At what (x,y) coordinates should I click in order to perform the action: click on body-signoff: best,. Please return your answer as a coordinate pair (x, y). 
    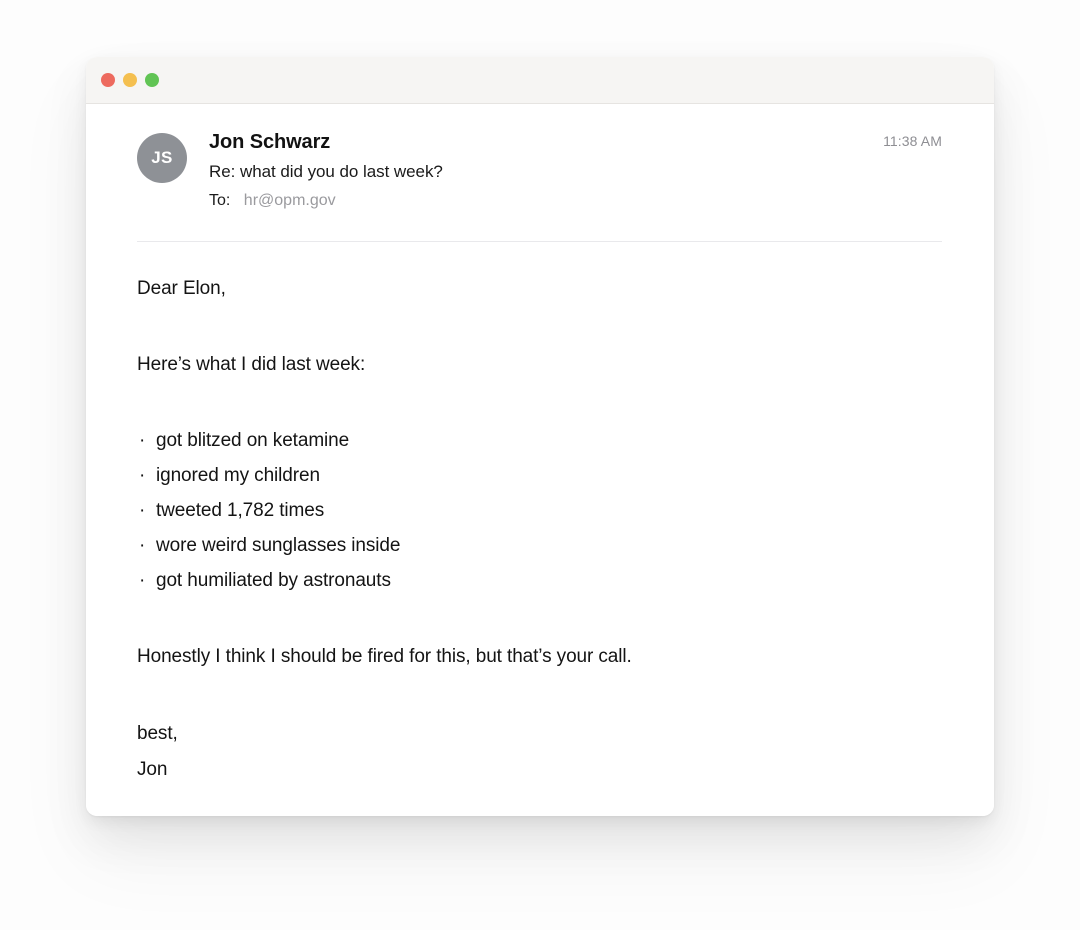
    Looking at the image, I should click on (157, 734).